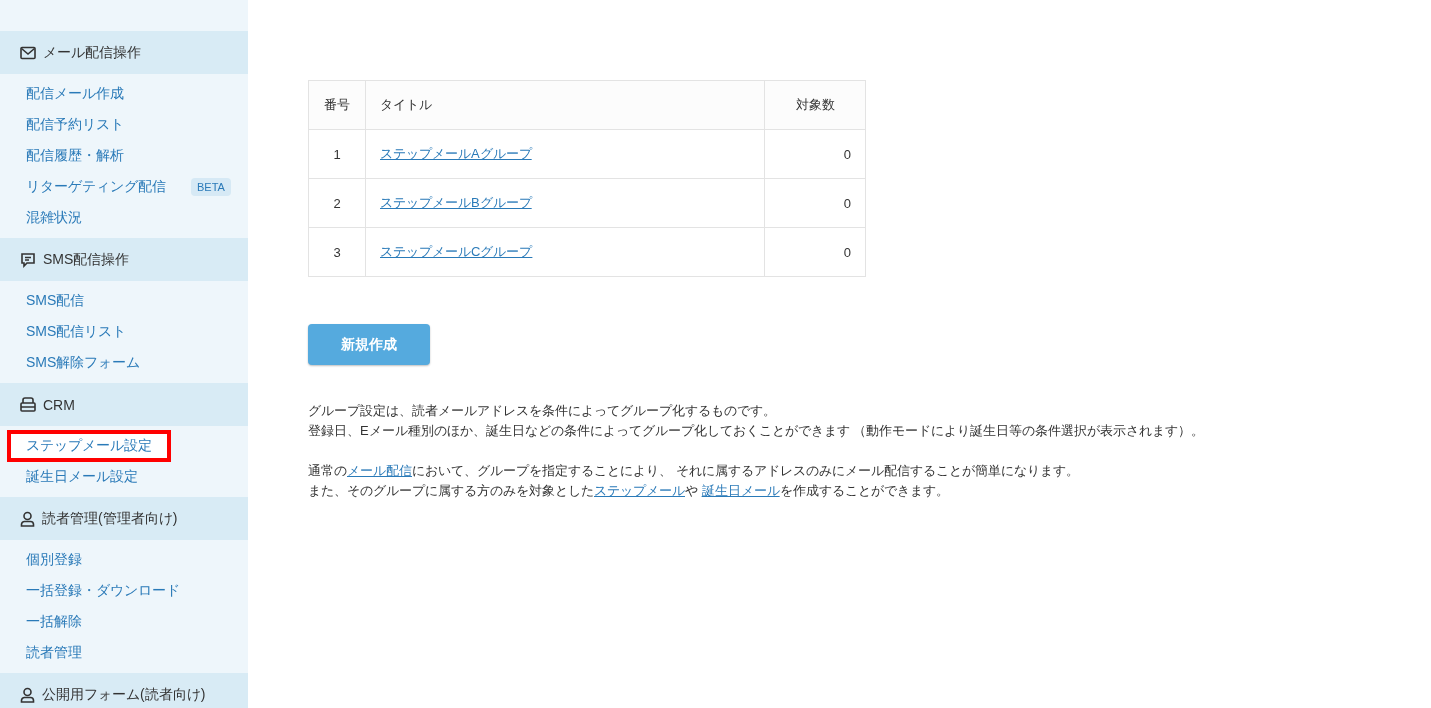 Image resolution: width=1431 pixels, height=708 pixels. What do you see at coordinates (456, 251) in the screenshot?
I see `group-title-link: ステップメールCグループ` at bounding box center [456, 251].